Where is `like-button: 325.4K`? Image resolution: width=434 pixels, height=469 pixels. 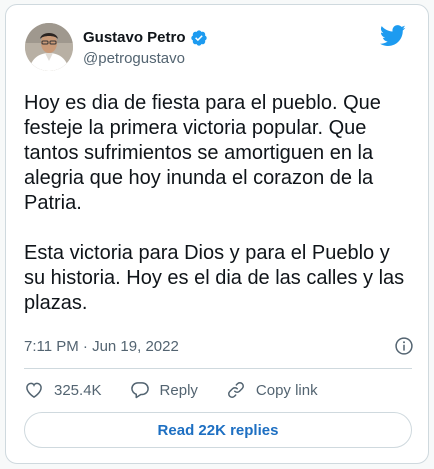 like-button: 325.4K is located at coordinates (63, 390).